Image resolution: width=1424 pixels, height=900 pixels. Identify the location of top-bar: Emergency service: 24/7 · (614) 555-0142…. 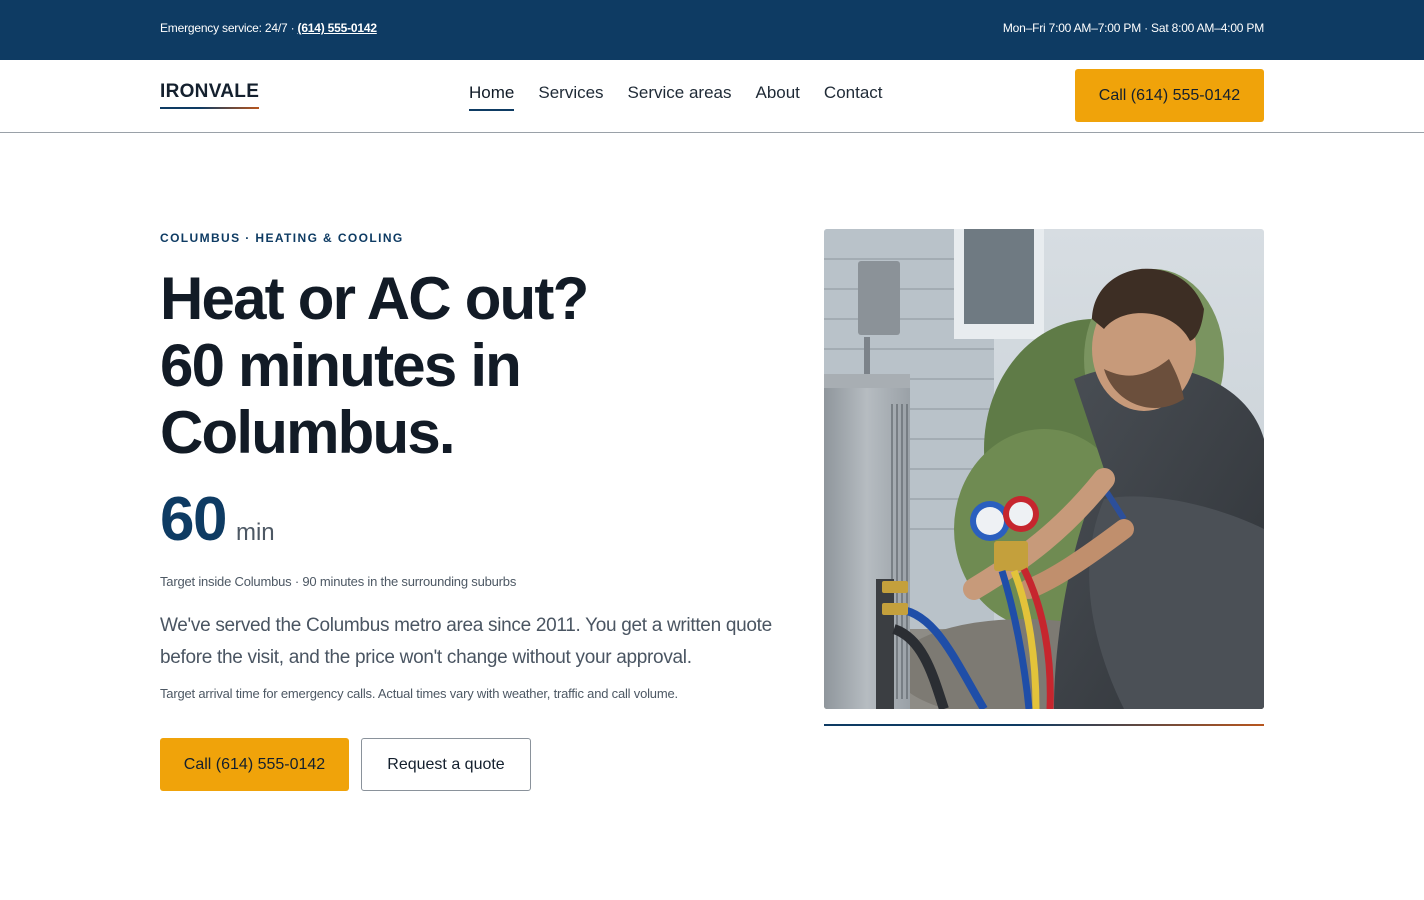
(712, 30).